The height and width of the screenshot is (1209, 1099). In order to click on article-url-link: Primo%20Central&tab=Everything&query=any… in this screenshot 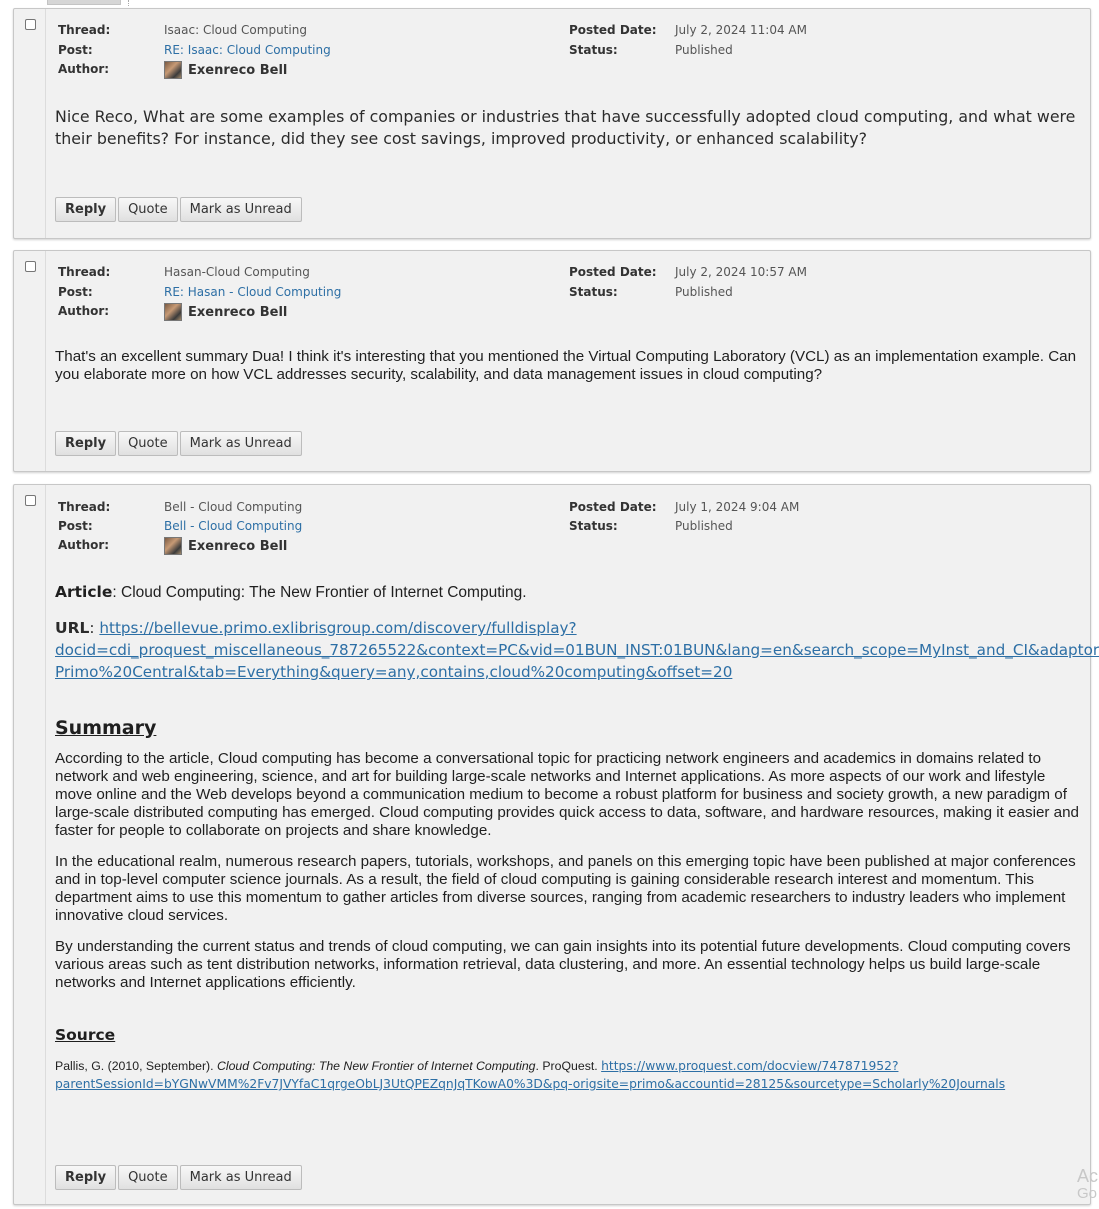, I will do `click(393, 672)`.